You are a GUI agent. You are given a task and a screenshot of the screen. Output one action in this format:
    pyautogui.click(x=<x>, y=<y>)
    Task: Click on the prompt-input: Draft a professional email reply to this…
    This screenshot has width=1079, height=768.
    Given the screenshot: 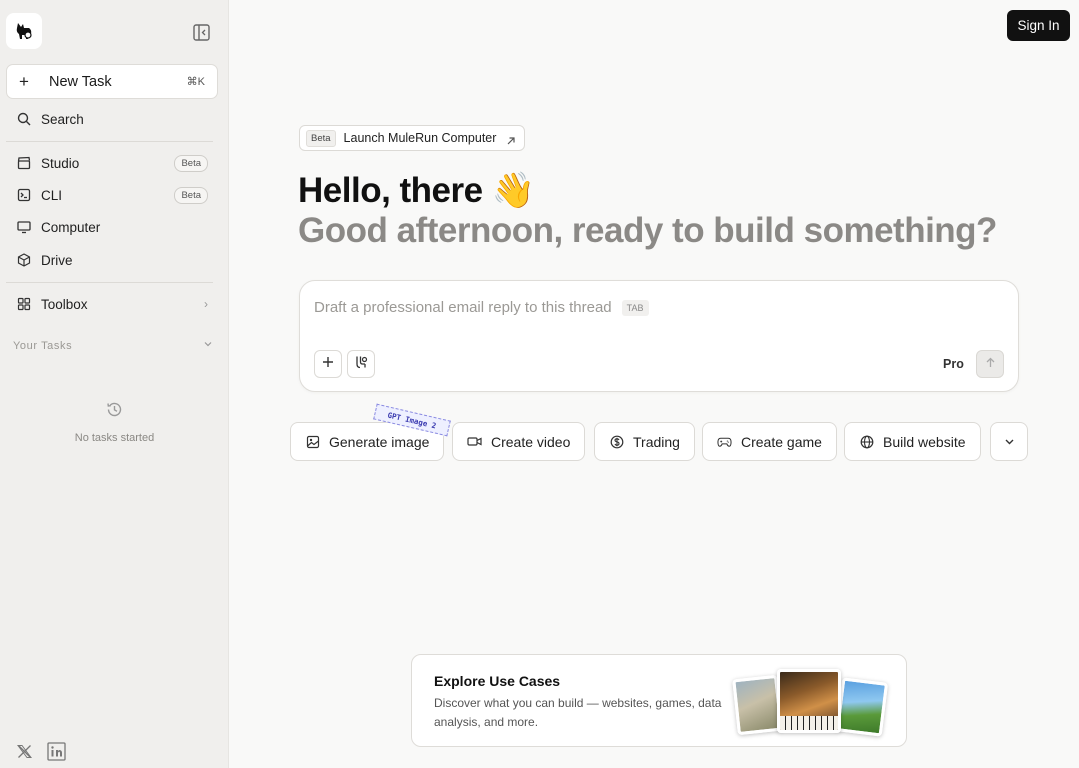 What is the action you would take?
    pyautogui.click(x=481, y=307)
    